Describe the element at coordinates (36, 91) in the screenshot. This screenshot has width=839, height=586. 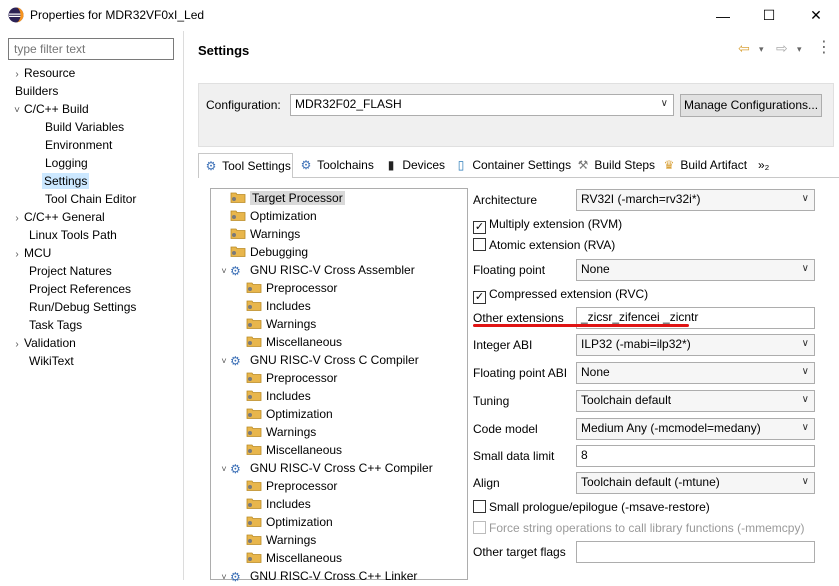
I see `sidebar-item-builders: Builders` at that location.